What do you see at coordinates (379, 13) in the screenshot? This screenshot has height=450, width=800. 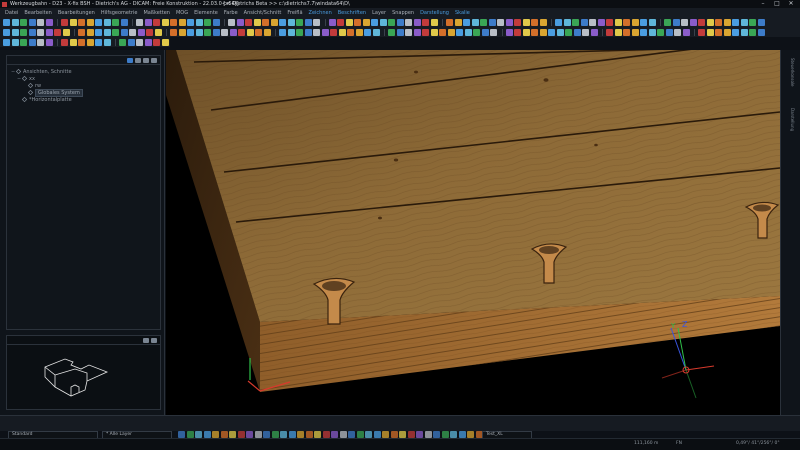 I see `menu-layer: Layer` at bounding box center [379, 13].